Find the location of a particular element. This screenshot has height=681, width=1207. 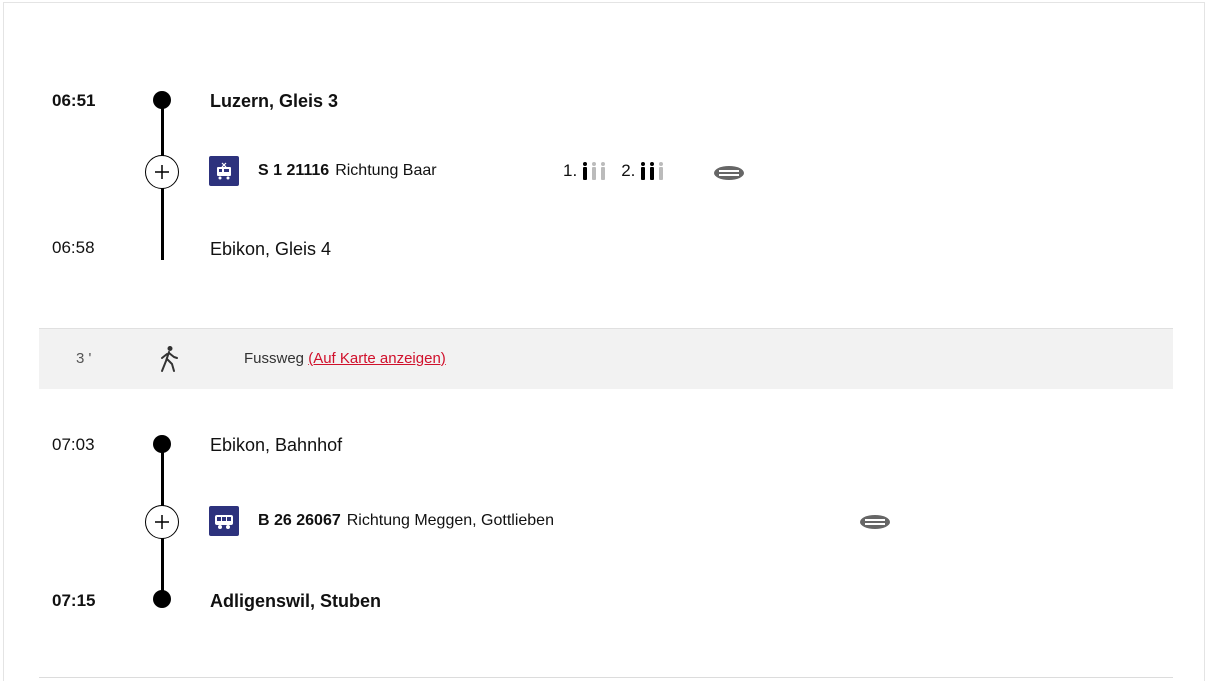

departure-time: 06:51 is located at coordinates (74, 100).